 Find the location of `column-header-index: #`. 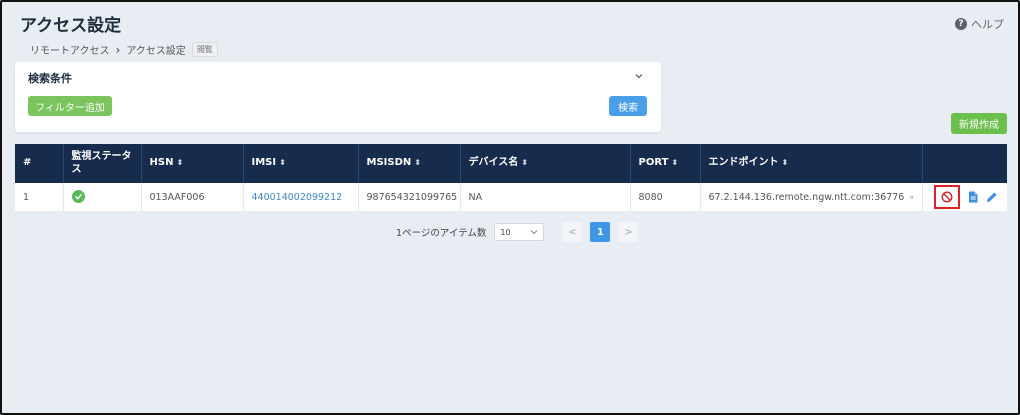

column-header-index: # is located at coordinates (39, 163).